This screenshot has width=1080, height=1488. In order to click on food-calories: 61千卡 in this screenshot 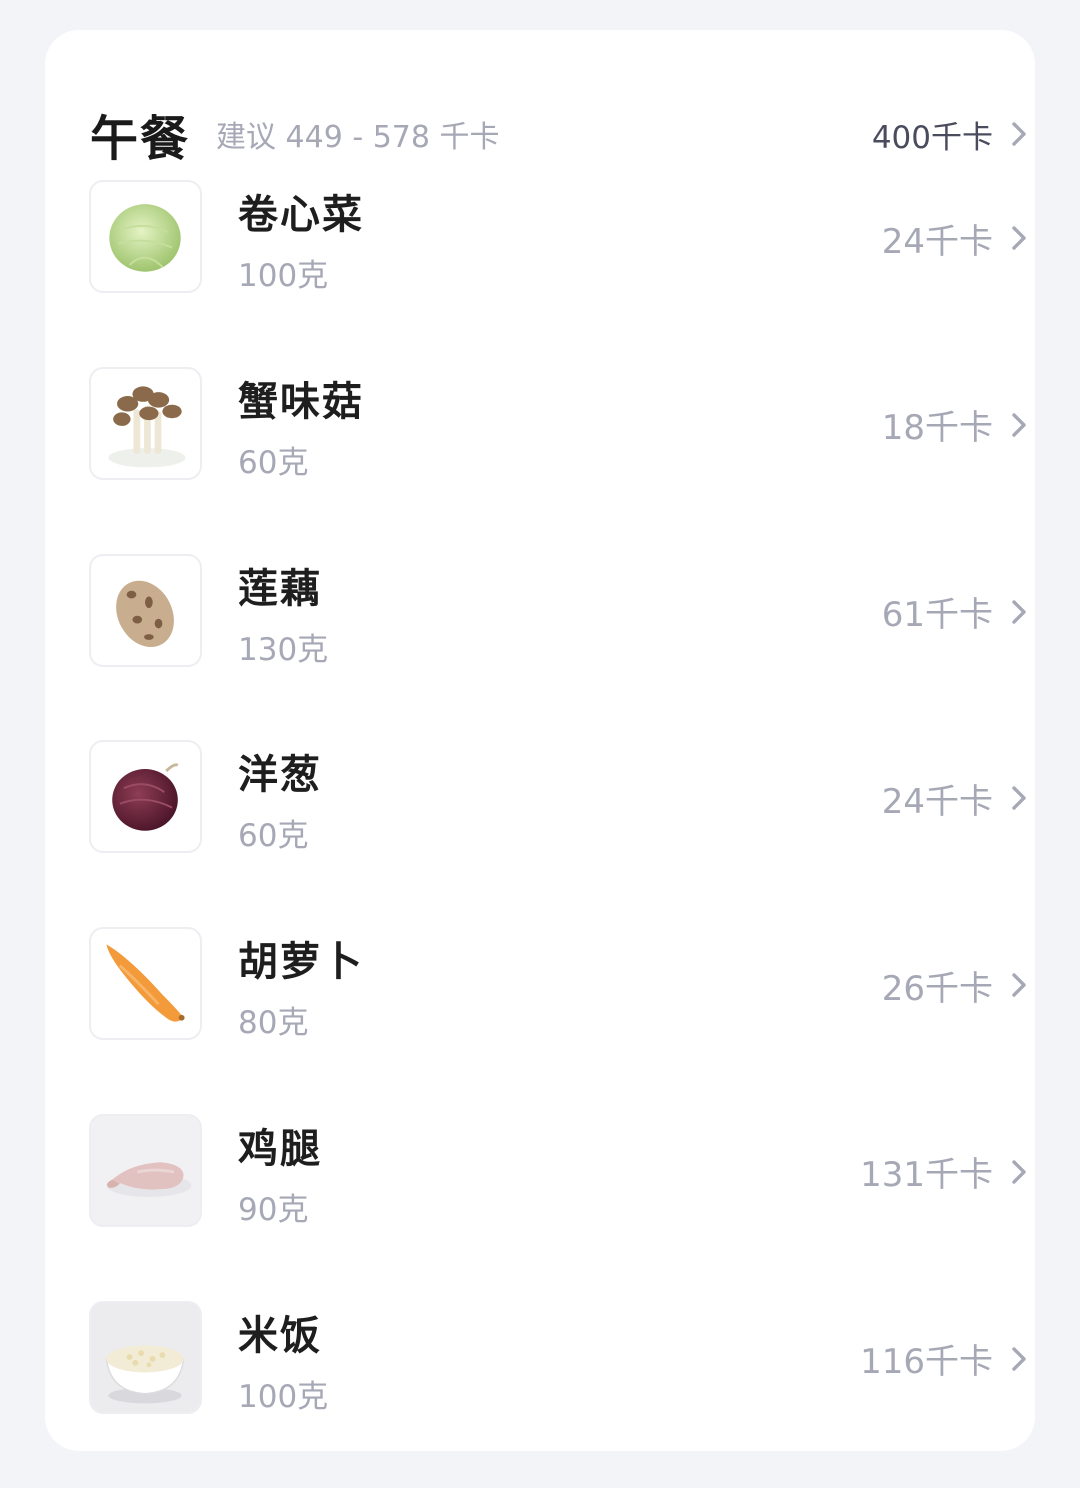, I will do `click(958, 613)`.